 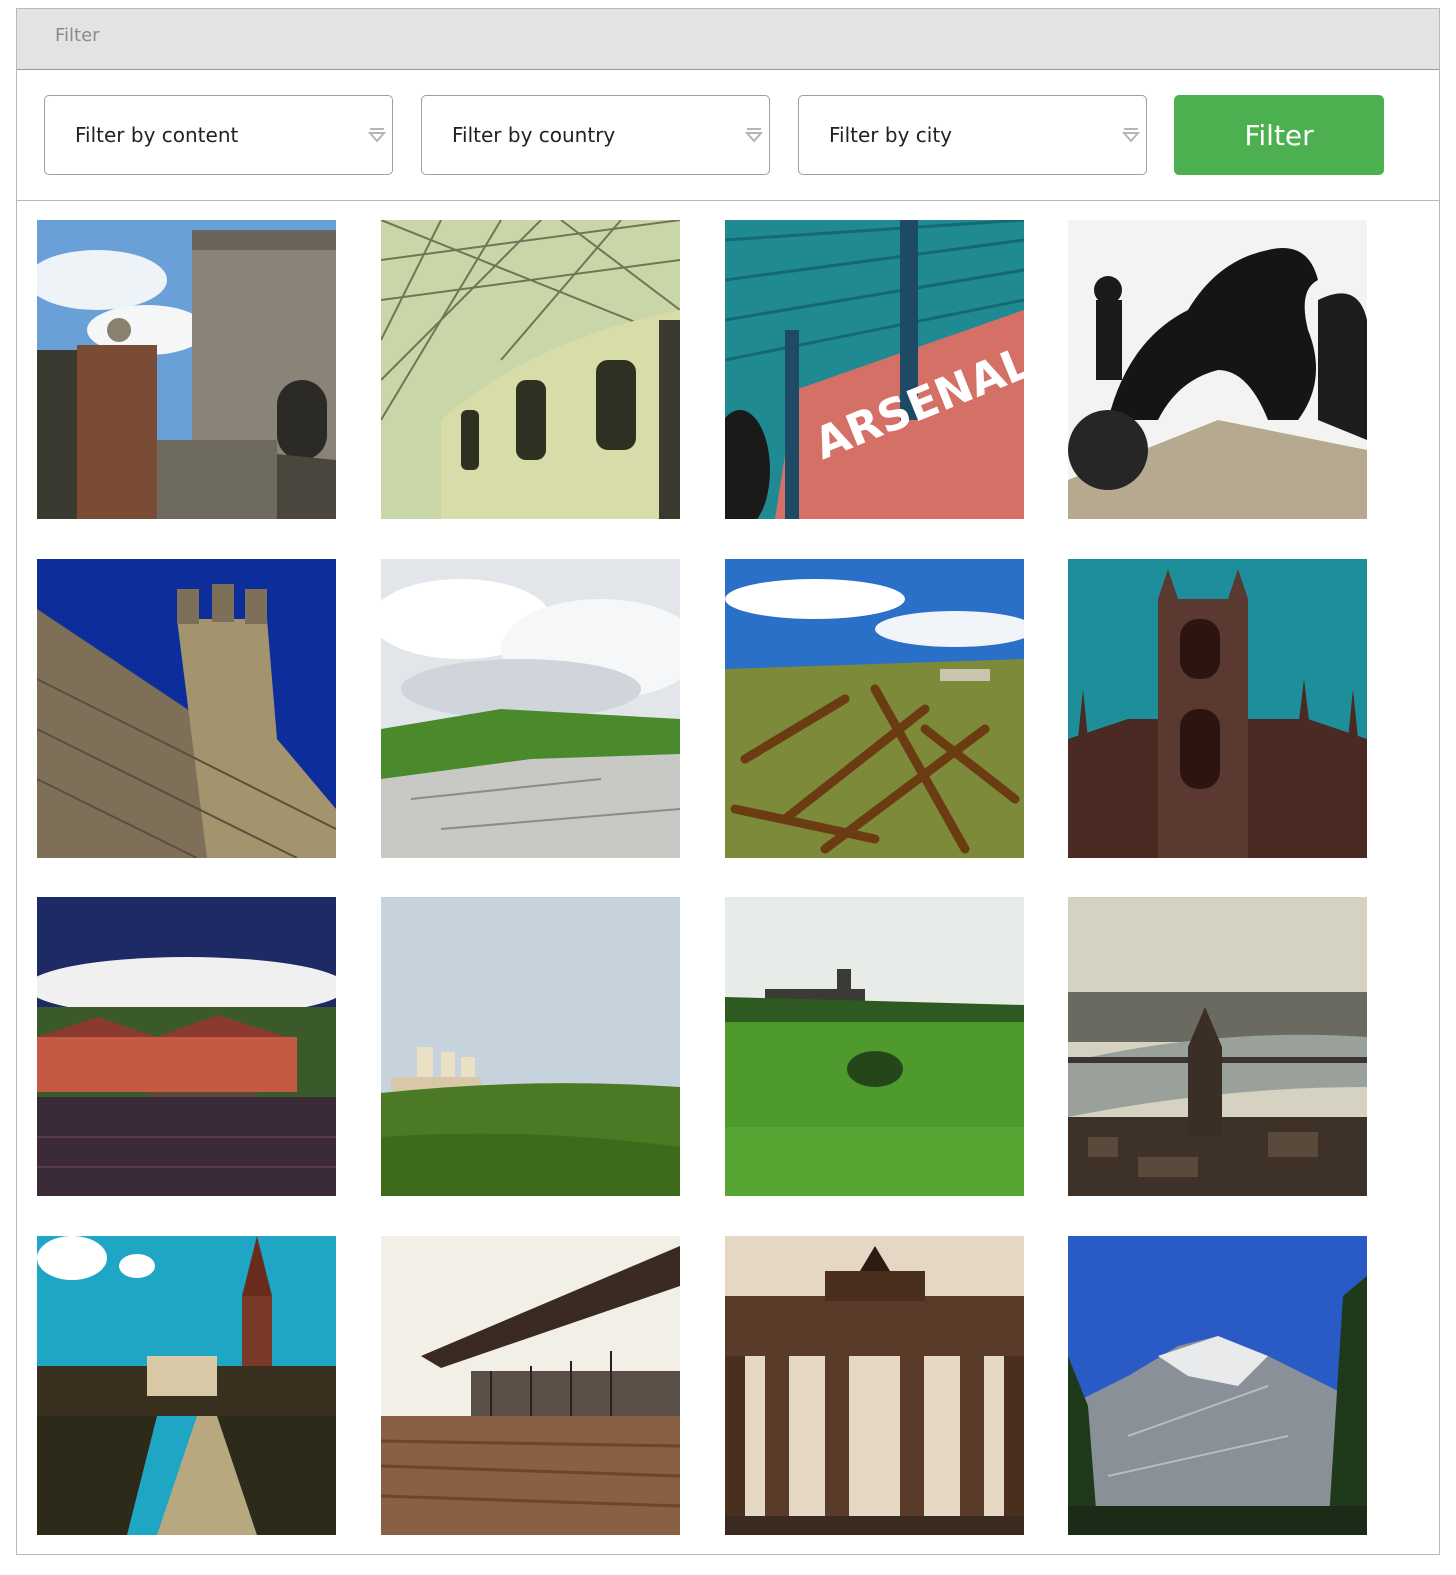 What do you see at coordinates (186, 369) in the screenshot?
I see `castle-gate-photo` at bounding box center [186, 369].